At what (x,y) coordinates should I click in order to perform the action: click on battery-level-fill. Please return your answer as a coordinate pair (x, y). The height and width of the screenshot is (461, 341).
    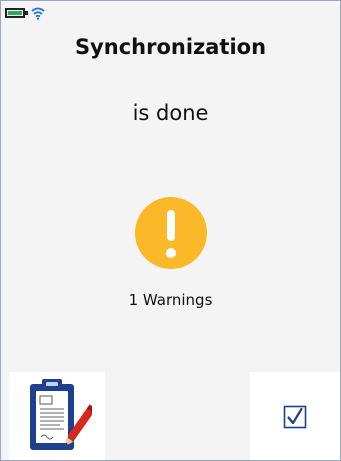
    Looking at the image, I should click on (15, 13).